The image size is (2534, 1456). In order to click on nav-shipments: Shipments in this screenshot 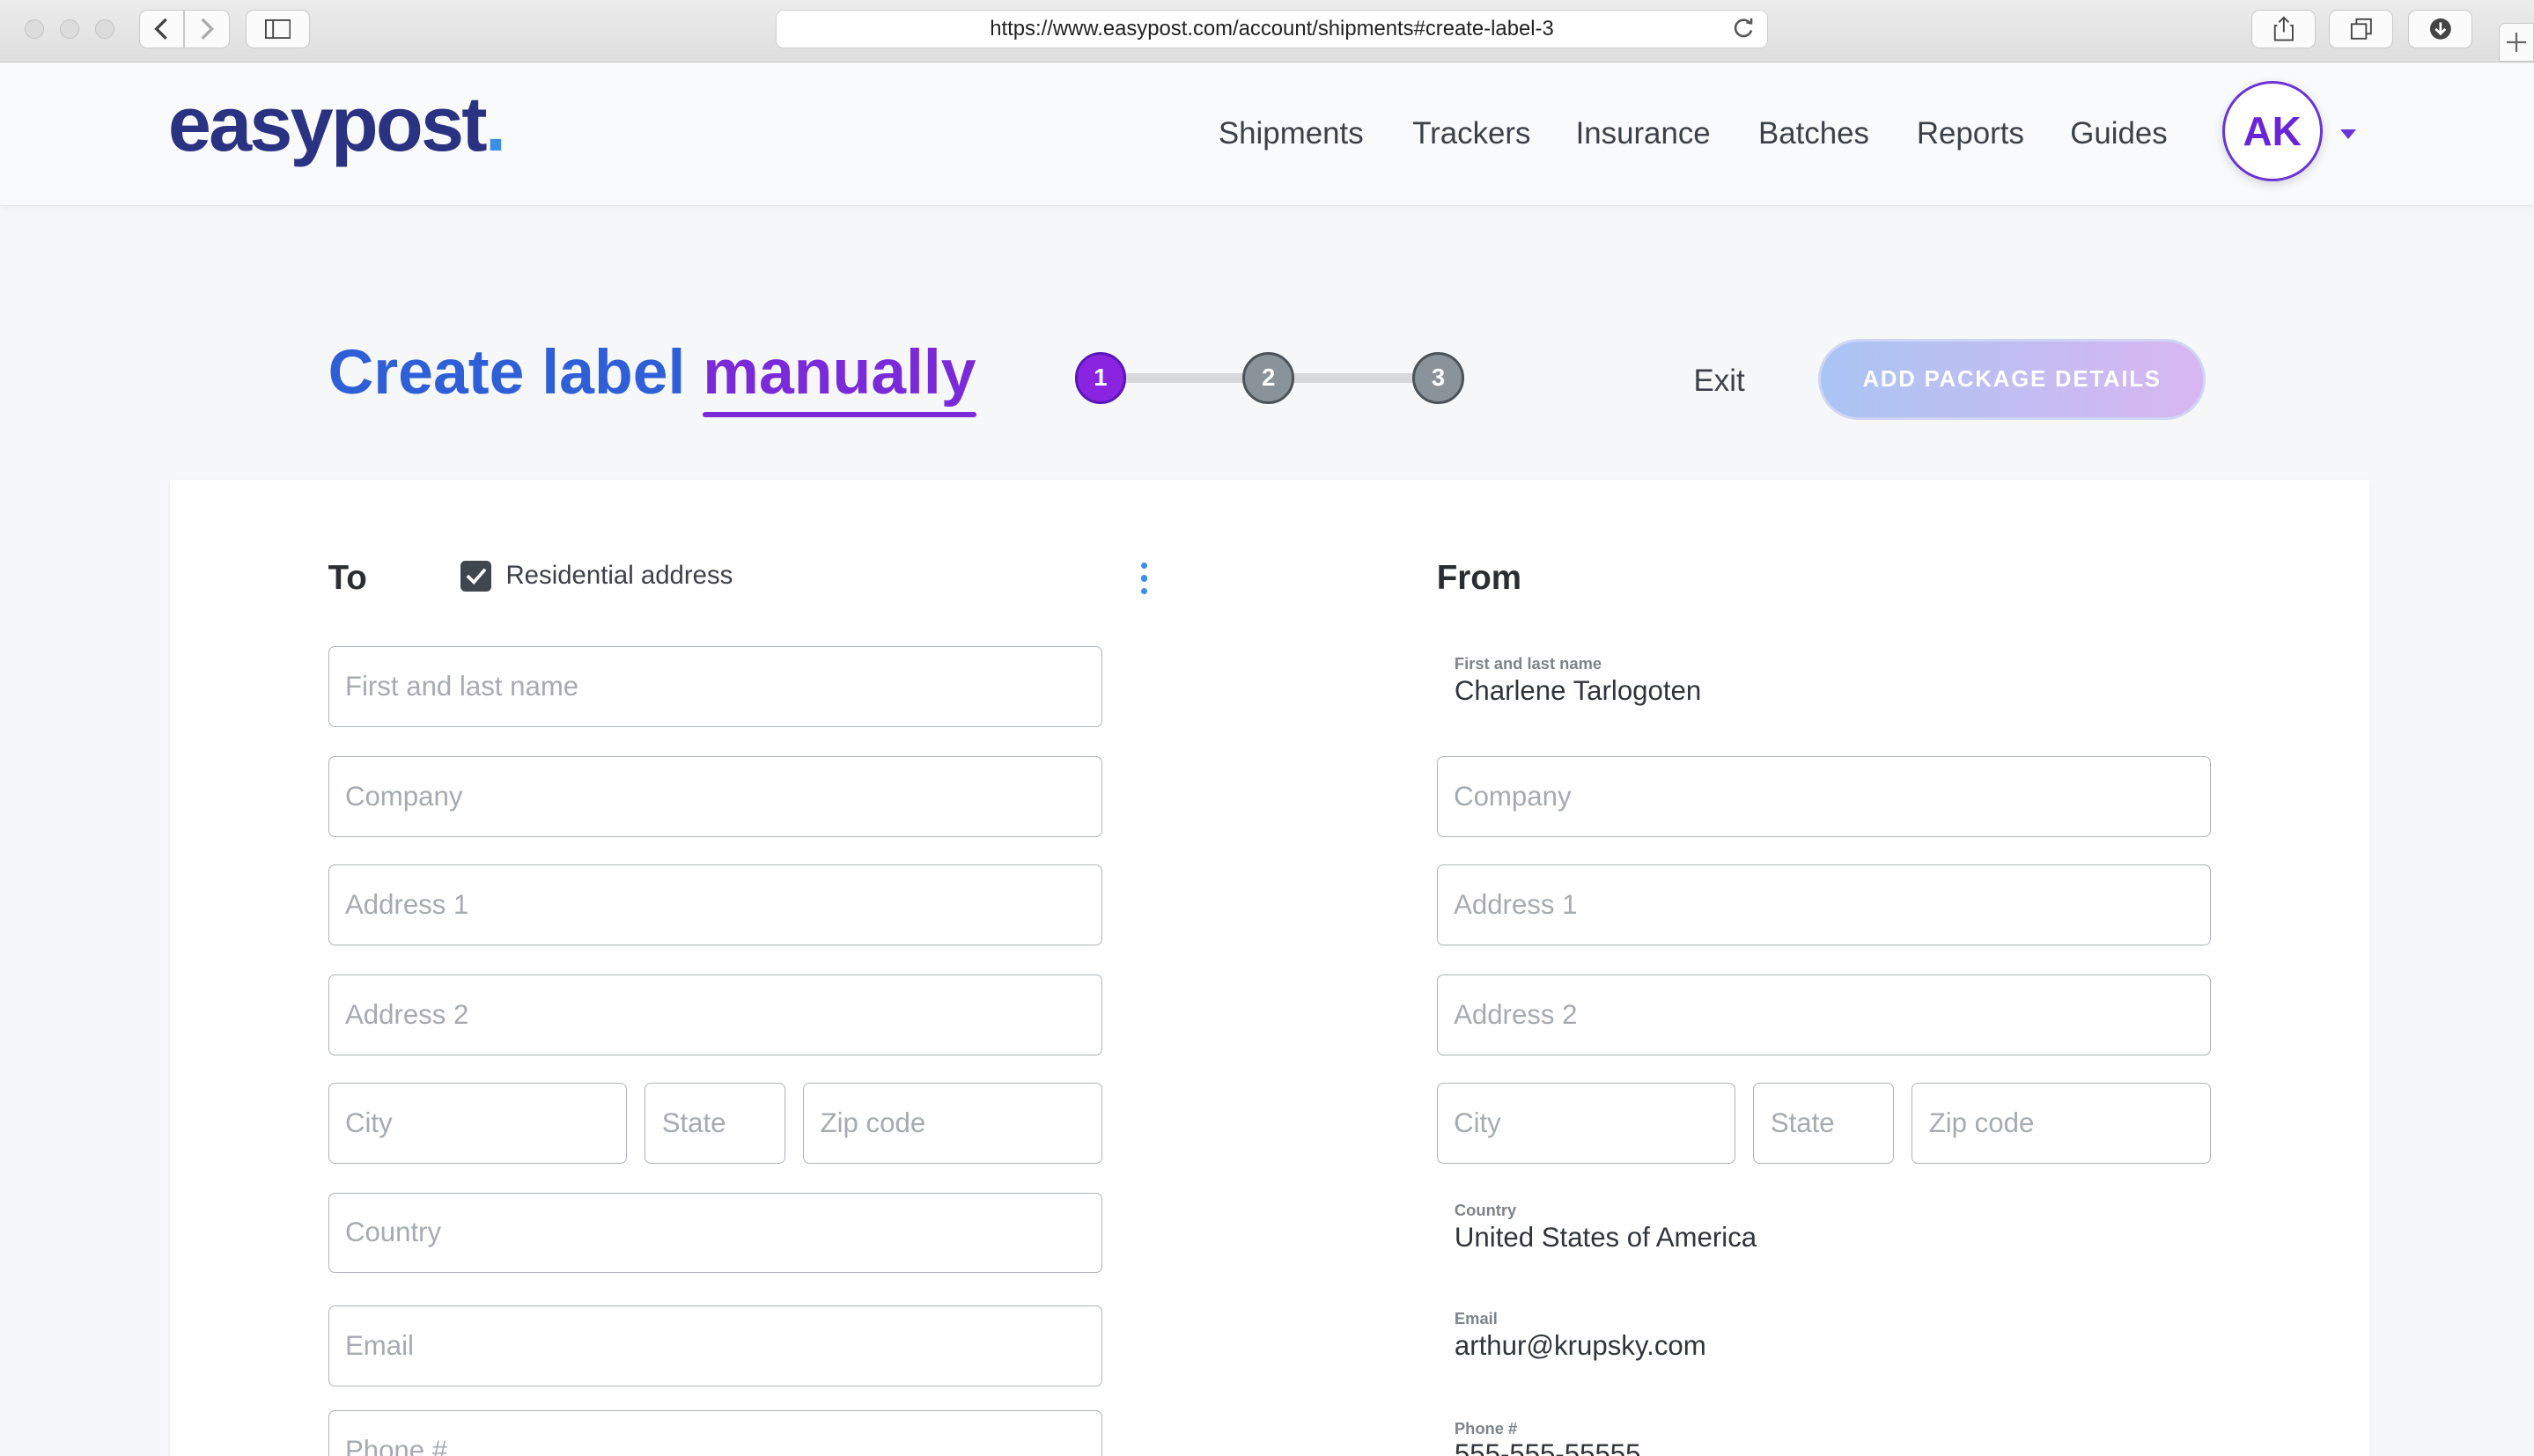, I will do `click(1291, 133)`.